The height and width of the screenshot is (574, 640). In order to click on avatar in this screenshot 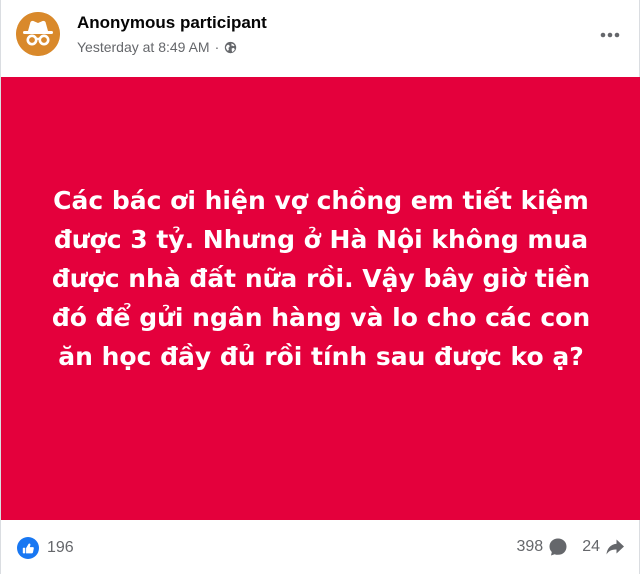, I will do `click(38, 34)`.